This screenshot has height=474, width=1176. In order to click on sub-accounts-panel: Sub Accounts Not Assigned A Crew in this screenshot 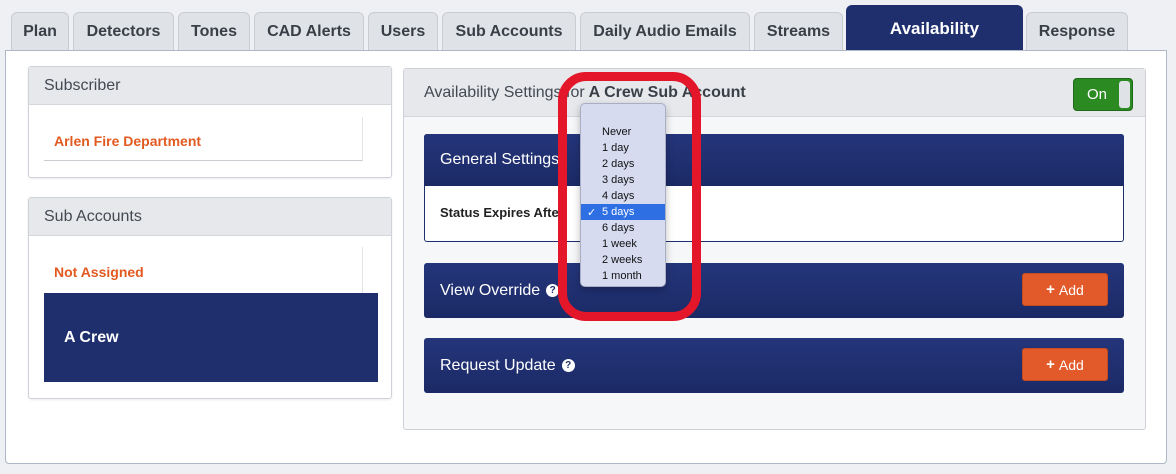, I will do `click(210, 298)`.